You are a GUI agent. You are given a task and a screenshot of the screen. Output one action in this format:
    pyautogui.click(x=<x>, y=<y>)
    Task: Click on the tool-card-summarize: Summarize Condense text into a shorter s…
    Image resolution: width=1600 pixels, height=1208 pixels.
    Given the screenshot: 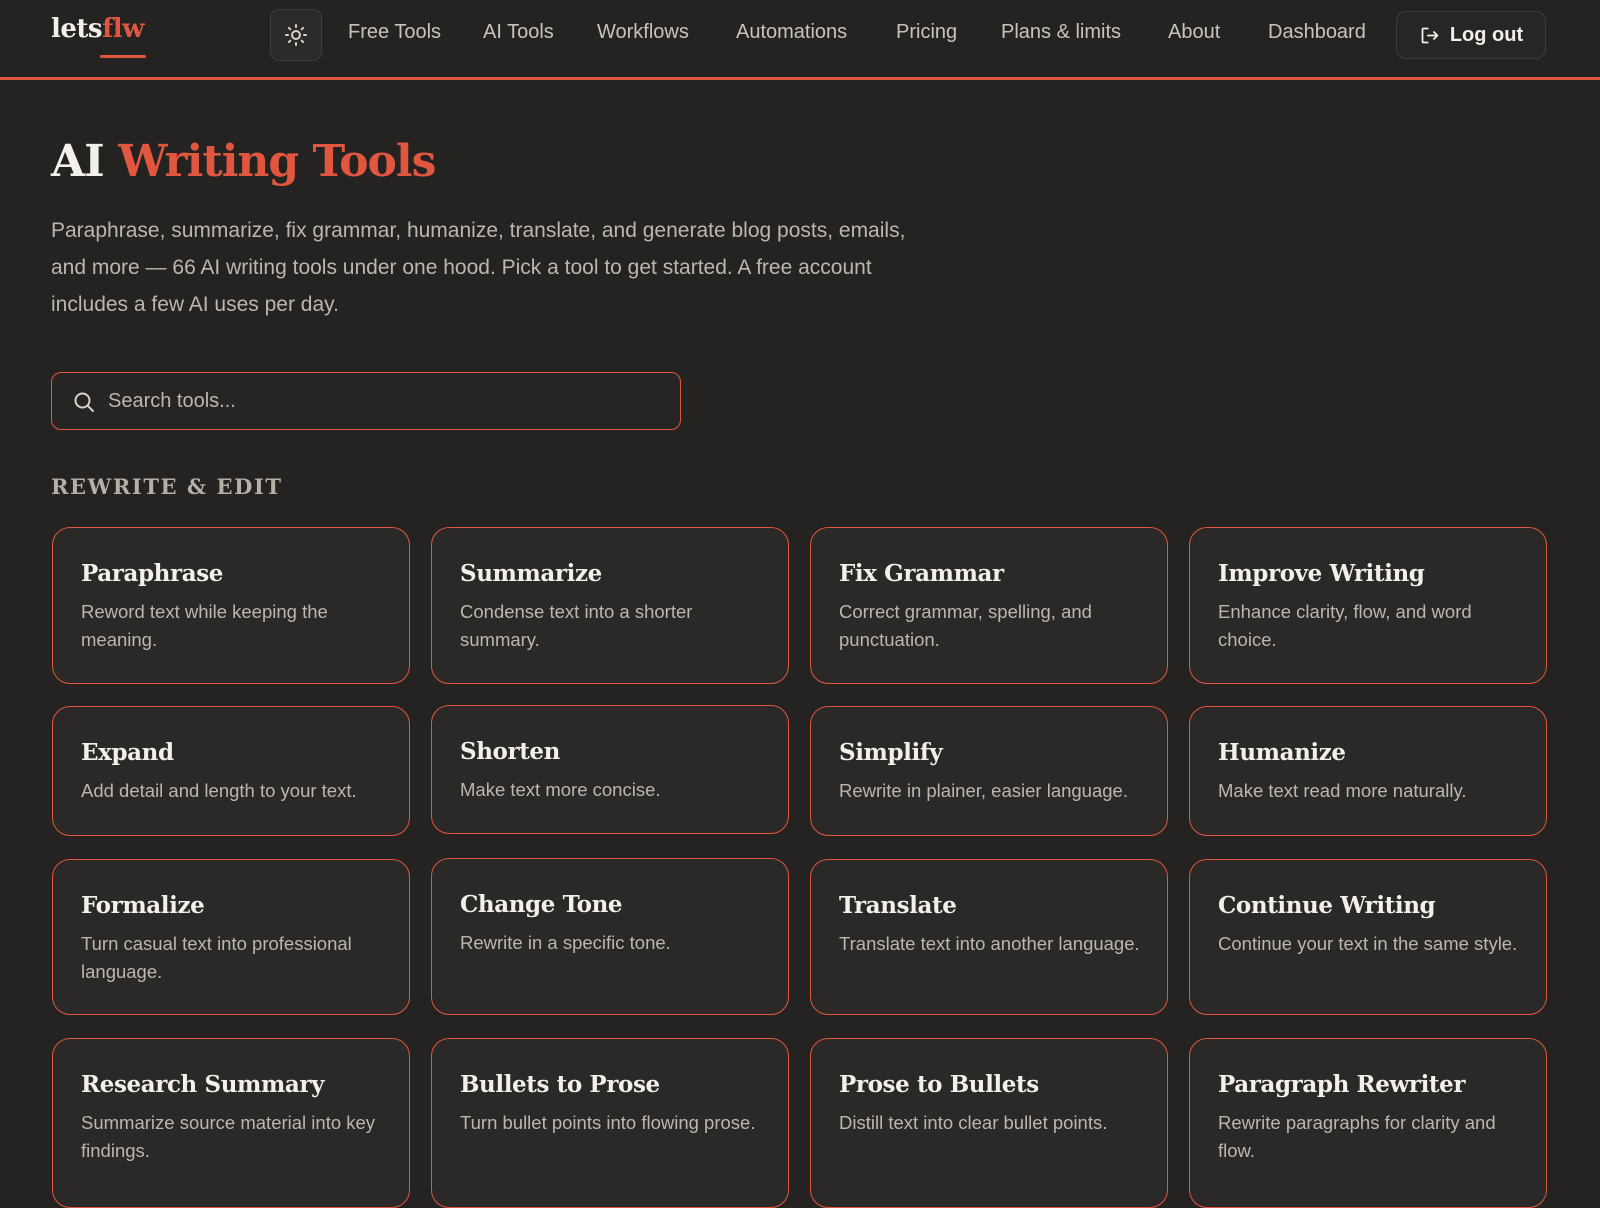 What is the action you would take?
    pyautogui.click(x=610, y=605)
    